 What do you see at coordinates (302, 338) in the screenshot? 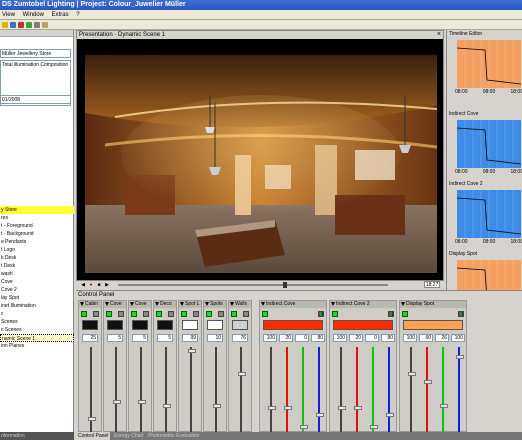
I see `color-value: 0` at bounding box center [302, 338].